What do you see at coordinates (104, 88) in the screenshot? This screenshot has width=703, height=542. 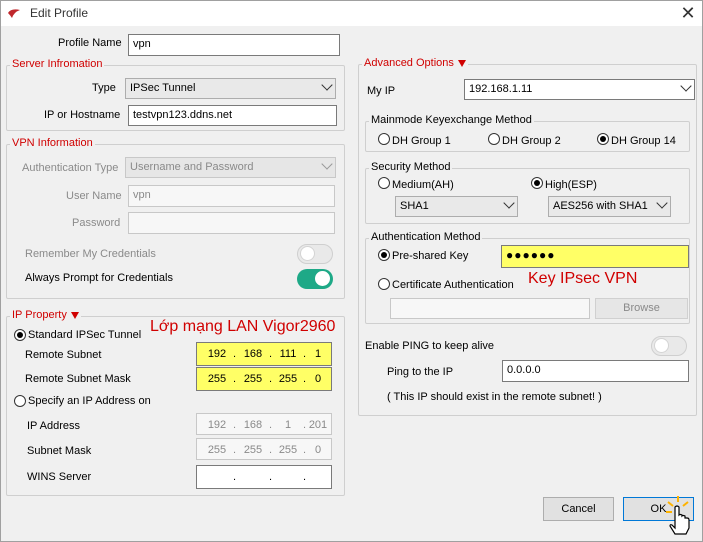 I see `type-label: Type` at bounding box center [104, 88].